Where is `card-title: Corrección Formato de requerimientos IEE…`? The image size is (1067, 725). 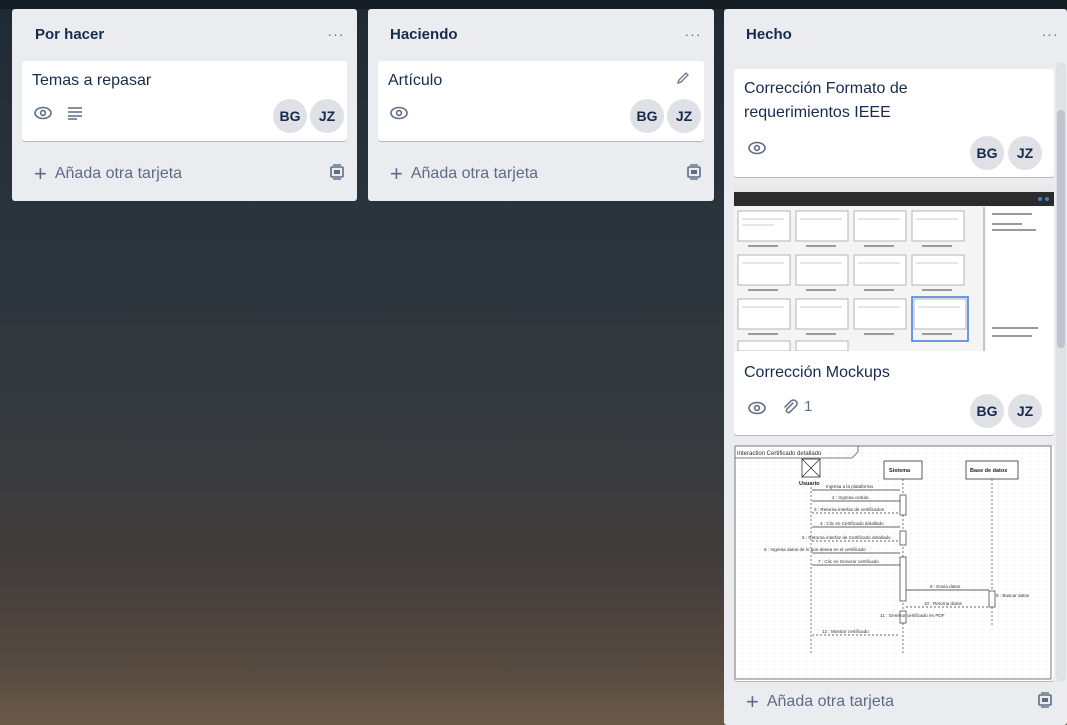 card-title: Corrección Formato de requerimientos IEE… is located at coordinates (826, 100).